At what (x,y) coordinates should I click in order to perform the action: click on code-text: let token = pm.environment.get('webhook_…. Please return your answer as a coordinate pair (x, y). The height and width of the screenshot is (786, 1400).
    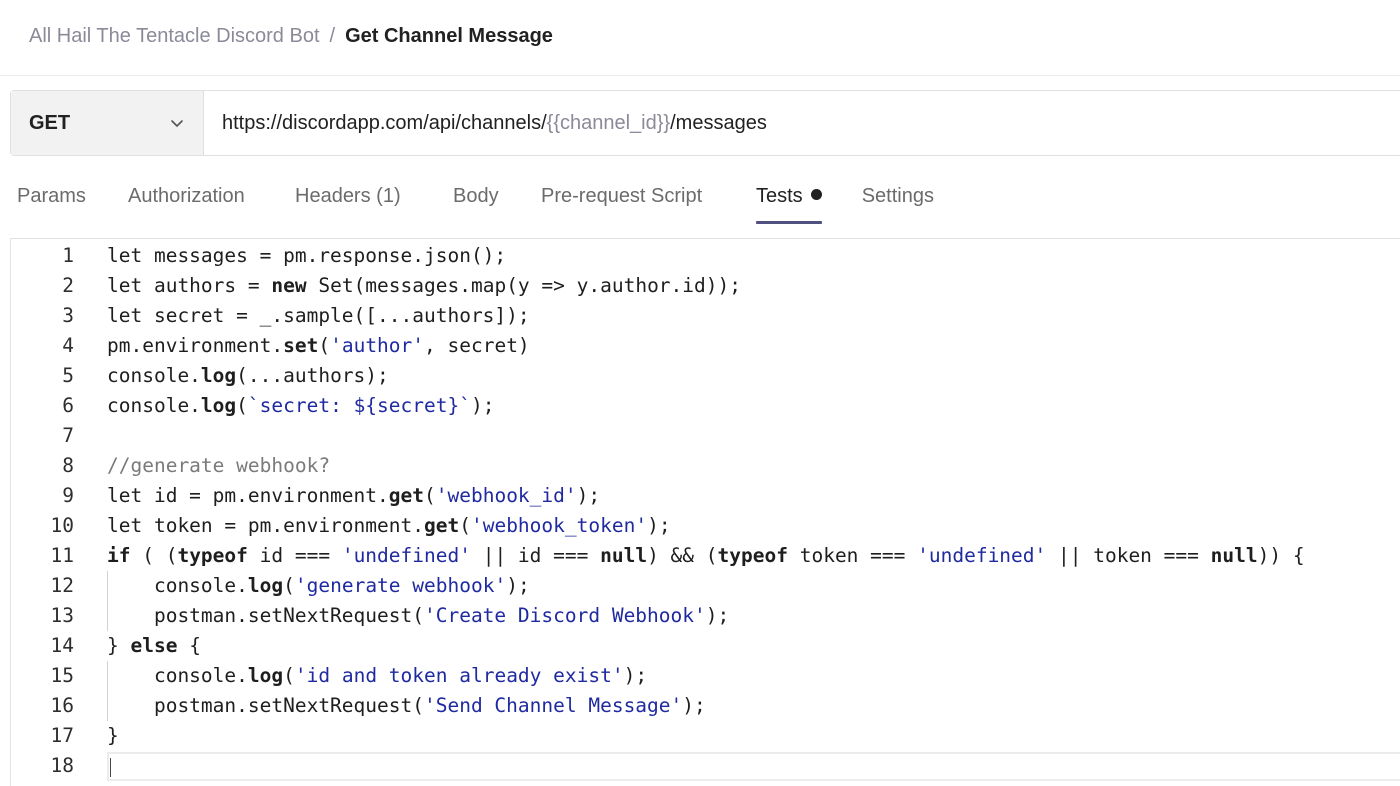
    Looking at the image, I should click on (389, 525).